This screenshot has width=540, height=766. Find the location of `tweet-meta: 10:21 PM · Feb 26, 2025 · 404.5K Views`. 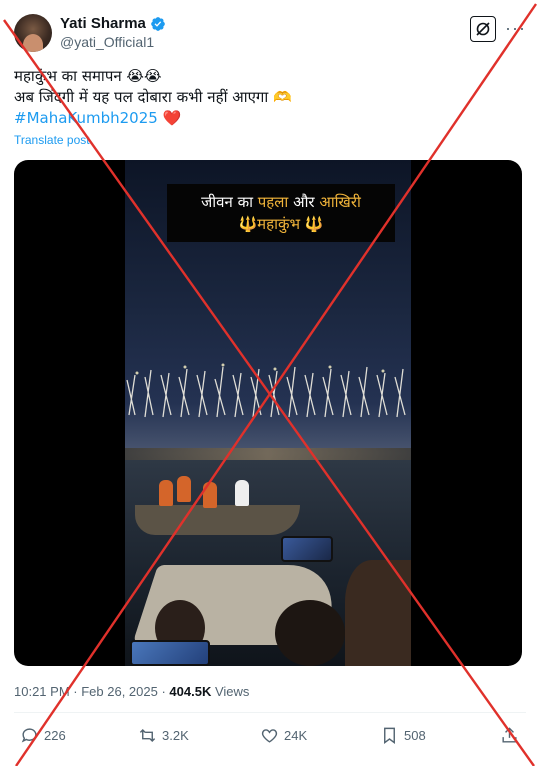

tweet-meta: 10:21 PM · Feb 26, 2025 · 404.5K Views is located at coordinates (131, 691).